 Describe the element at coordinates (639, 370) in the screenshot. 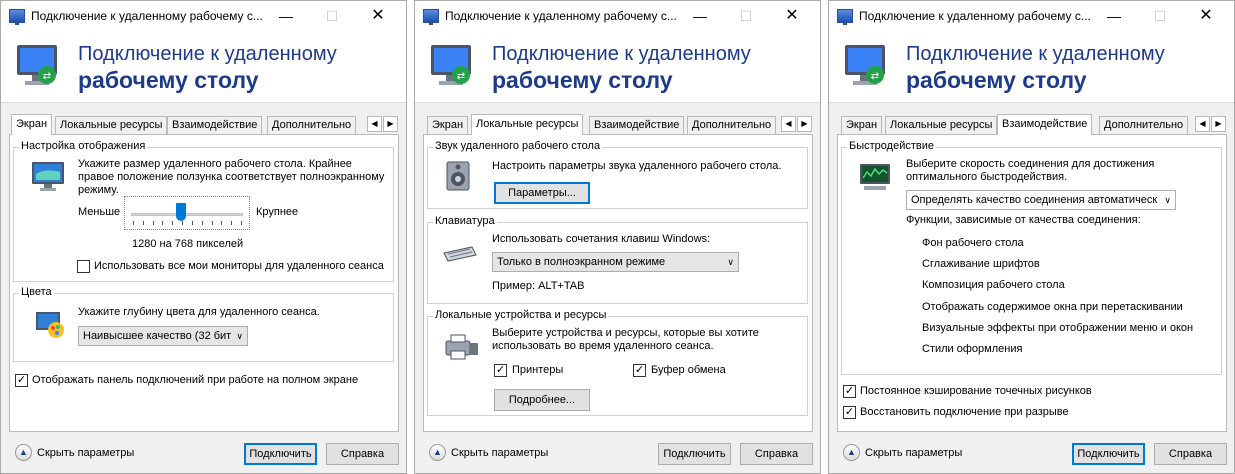

I see `clipboard-checkbox: ✓` at that location.